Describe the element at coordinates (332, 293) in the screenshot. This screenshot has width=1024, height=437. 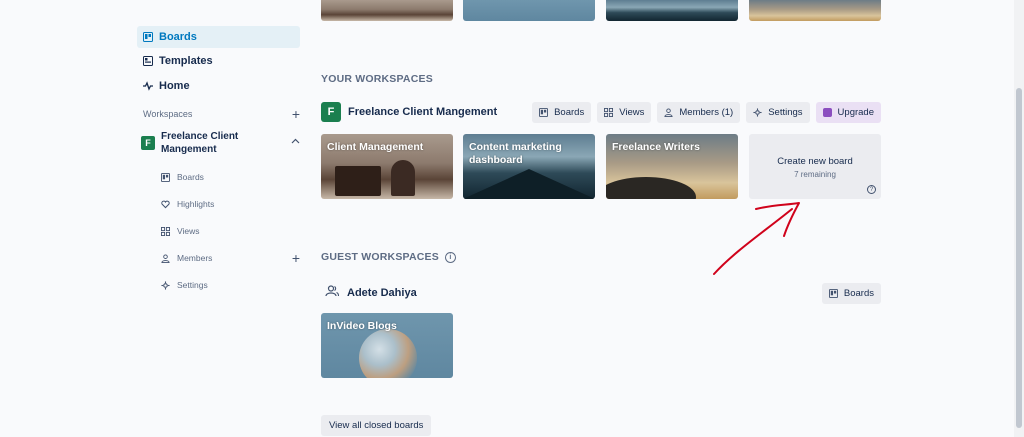
I see `guest-user-icon` at that location.